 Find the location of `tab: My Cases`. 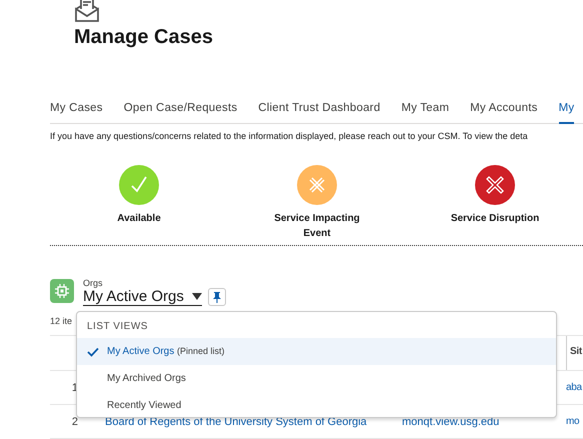

tab: My Cases is located at coordinates (76, 111).